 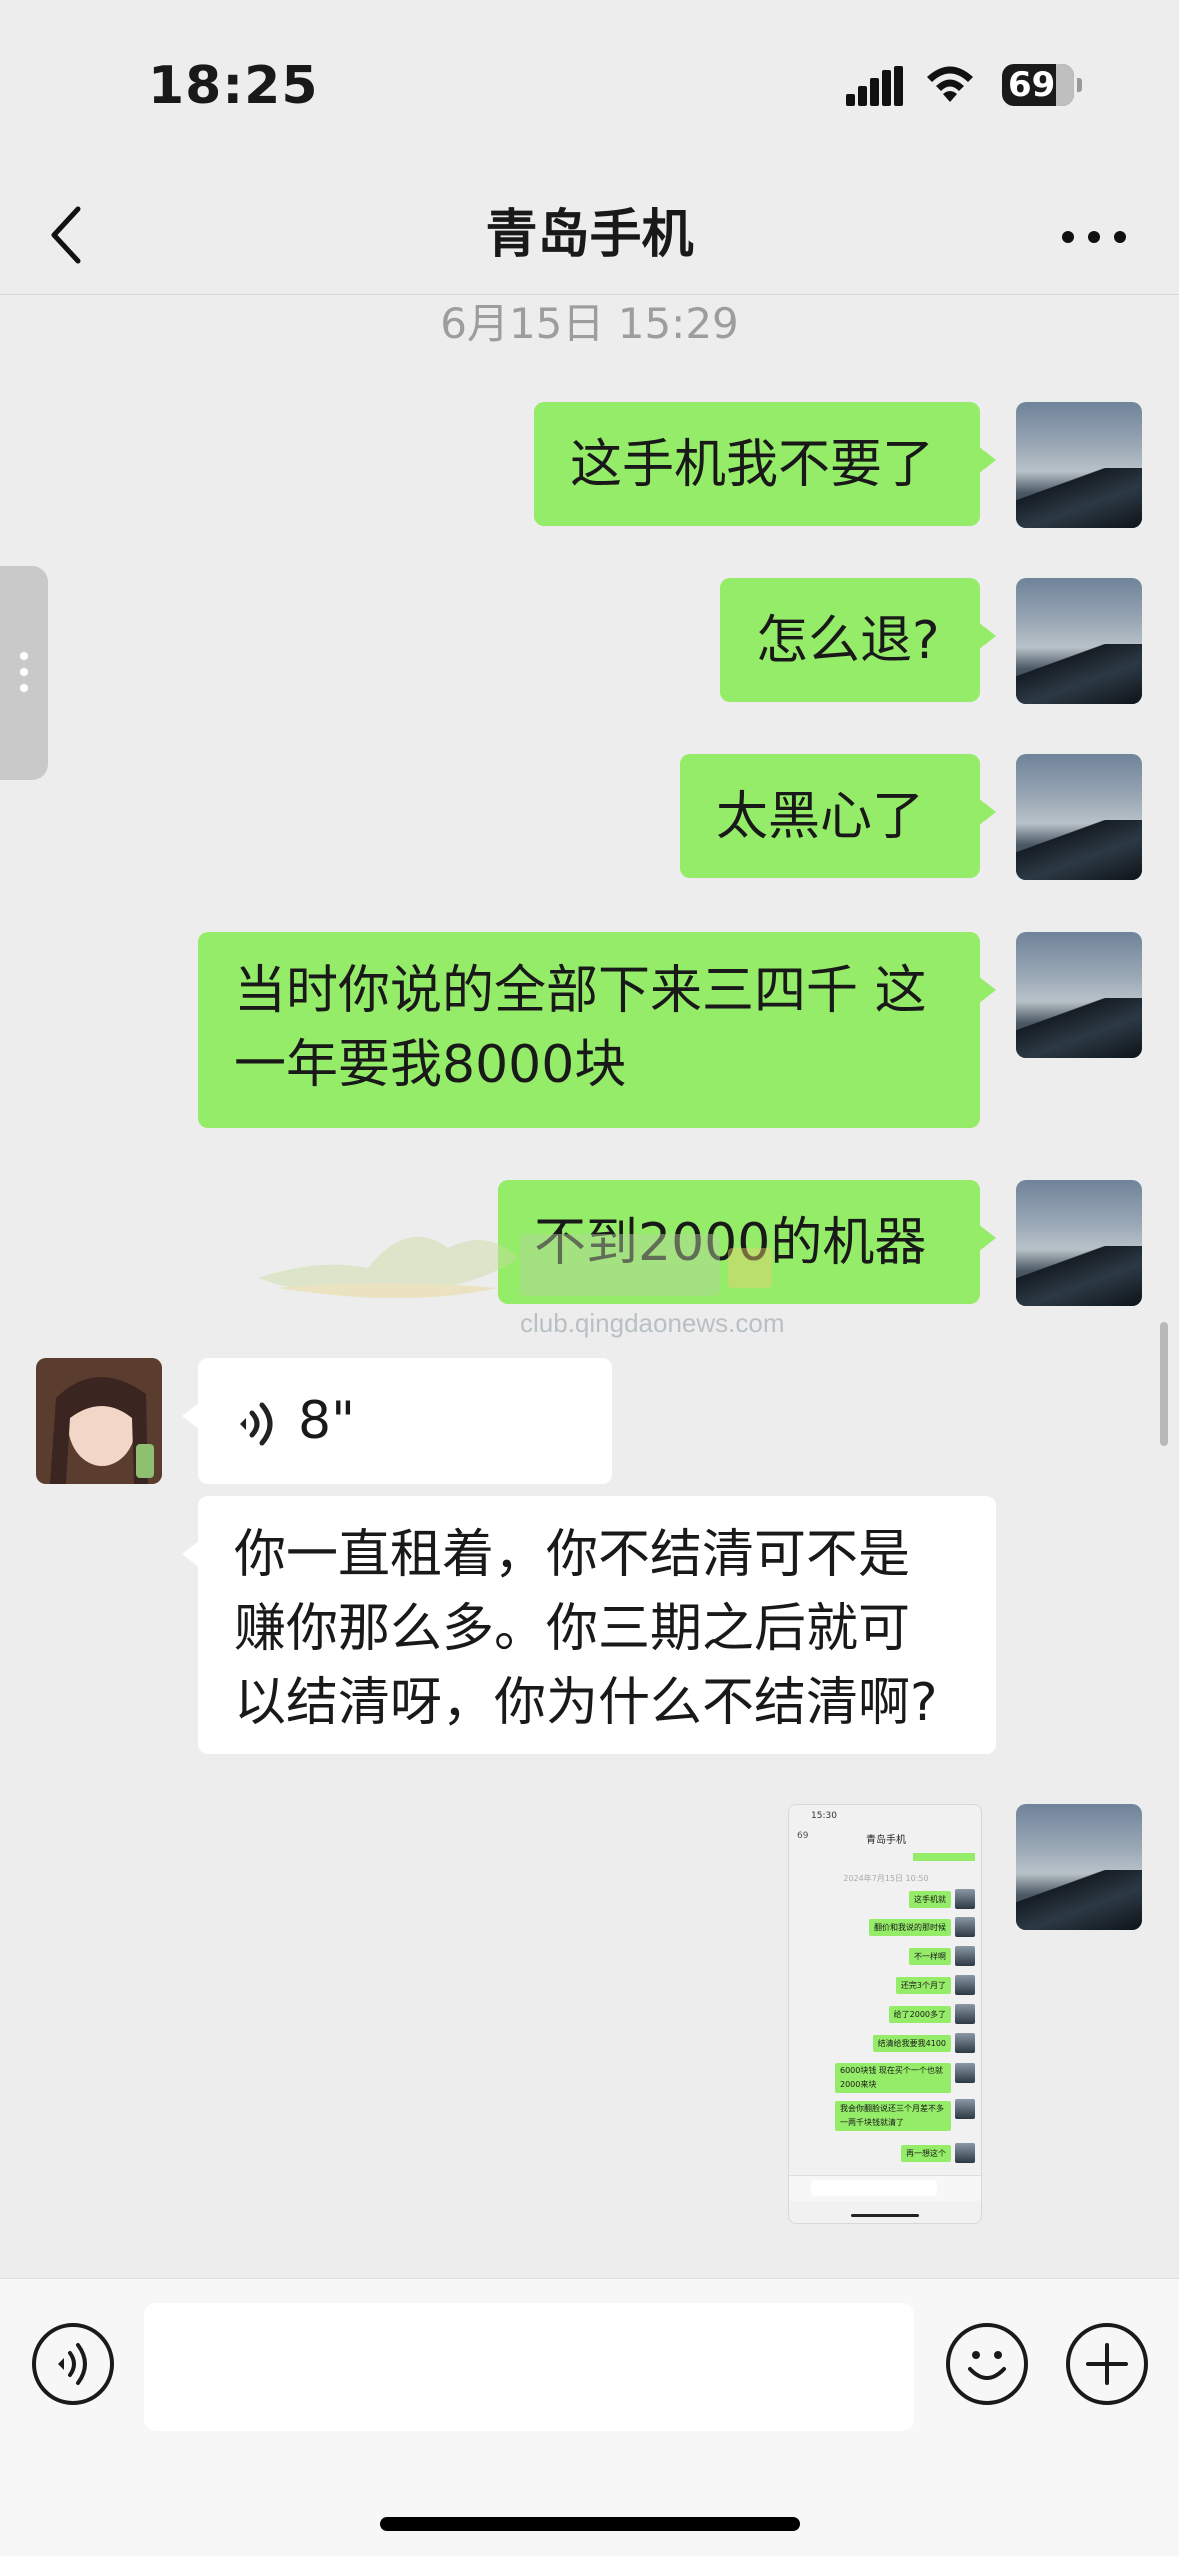 What do you see at coordinates (1032, 85) in the screenshot?
I see `battery-level: 69` at bounding box center [1032, 85].